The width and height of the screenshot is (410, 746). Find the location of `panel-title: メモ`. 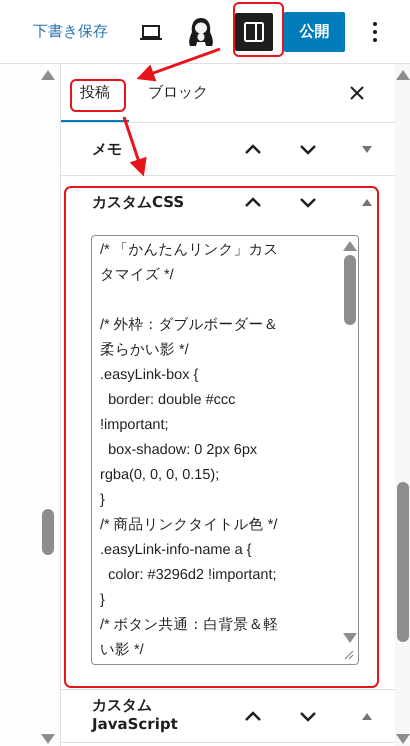

panel-title: メモ is located at coordinates (107, 149).